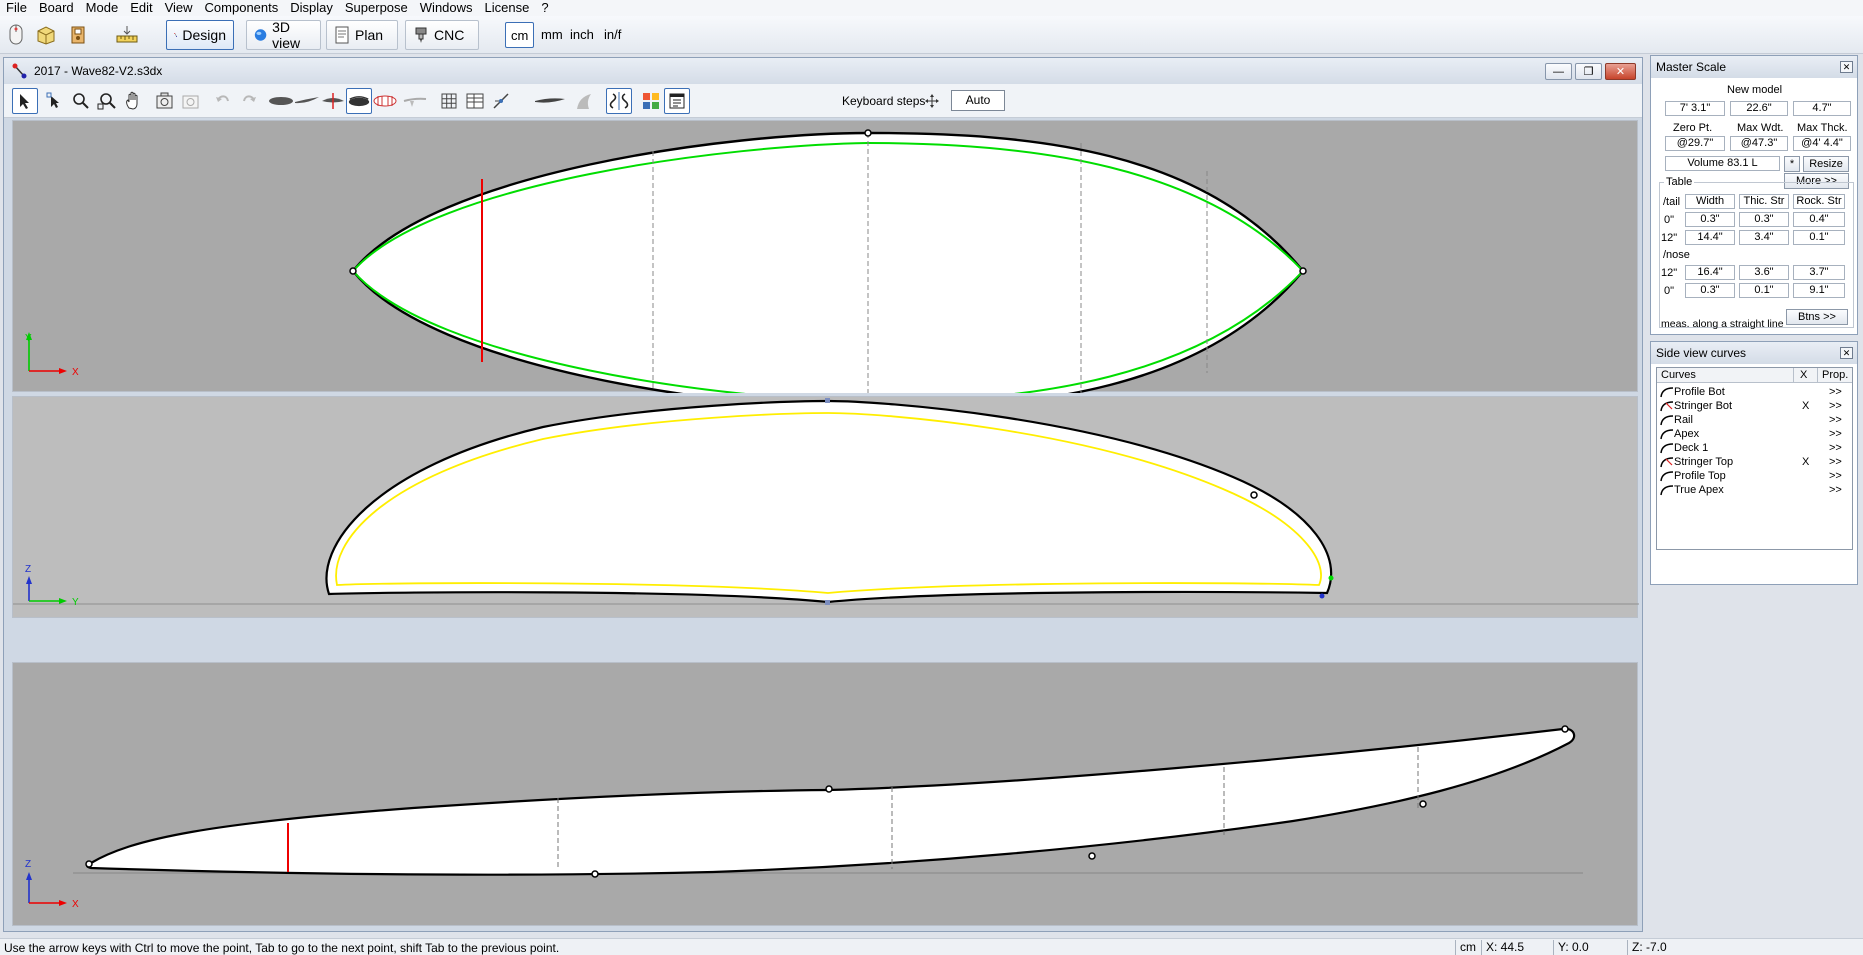  I want to click on curve-row-stringer-top: Stringer Top X >>, so click(1754, 462).